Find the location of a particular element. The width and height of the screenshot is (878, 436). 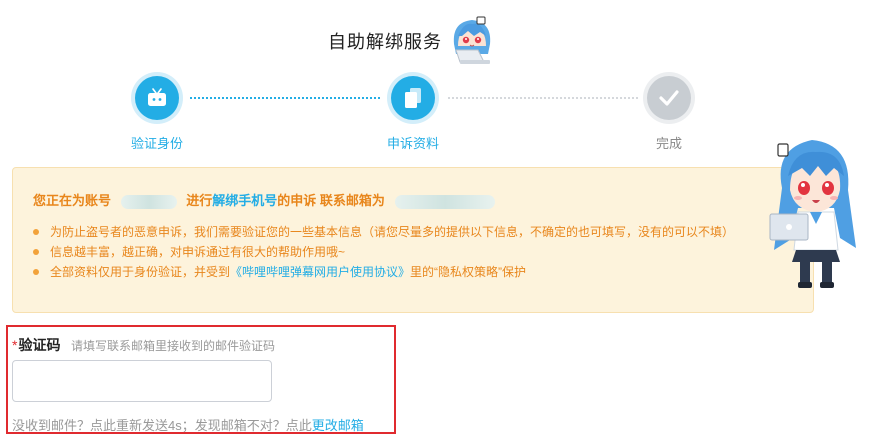

verification-code-label-text: 验证码 is located at coordinates (39, 345).